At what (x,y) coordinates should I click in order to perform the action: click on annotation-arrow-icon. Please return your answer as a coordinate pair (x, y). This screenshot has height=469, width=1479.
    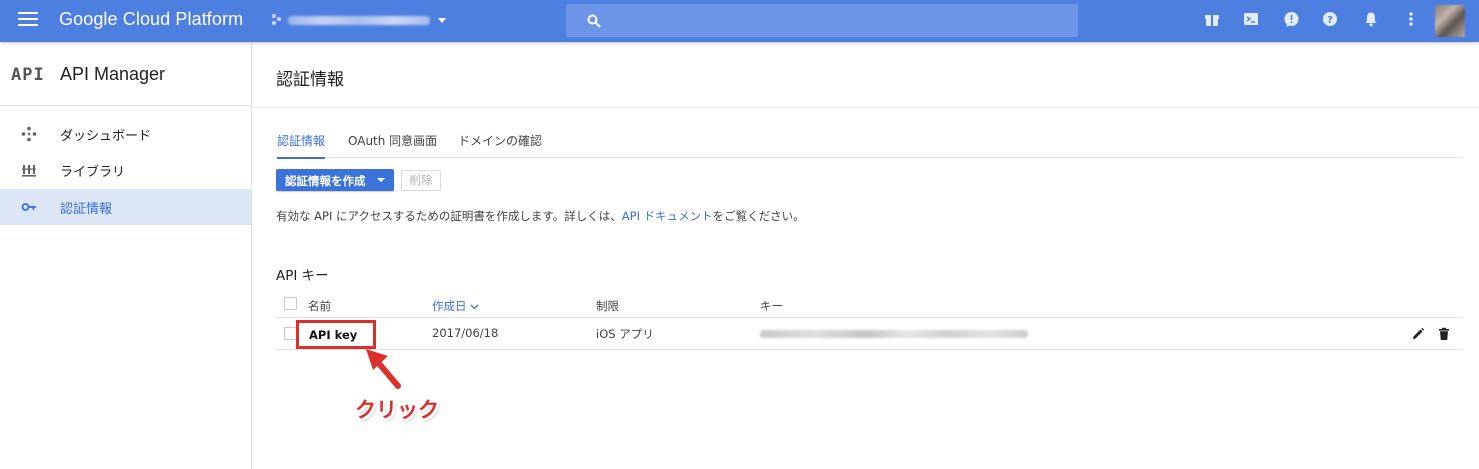
    Looking at the image, I should click on (383, 369).